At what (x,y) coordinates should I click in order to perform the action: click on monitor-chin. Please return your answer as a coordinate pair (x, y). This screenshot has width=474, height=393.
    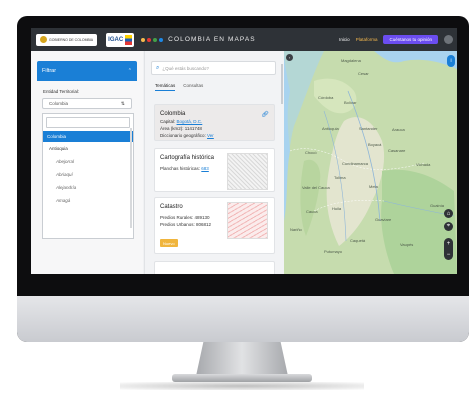
    Looking at the image, I should click on (243, 319).